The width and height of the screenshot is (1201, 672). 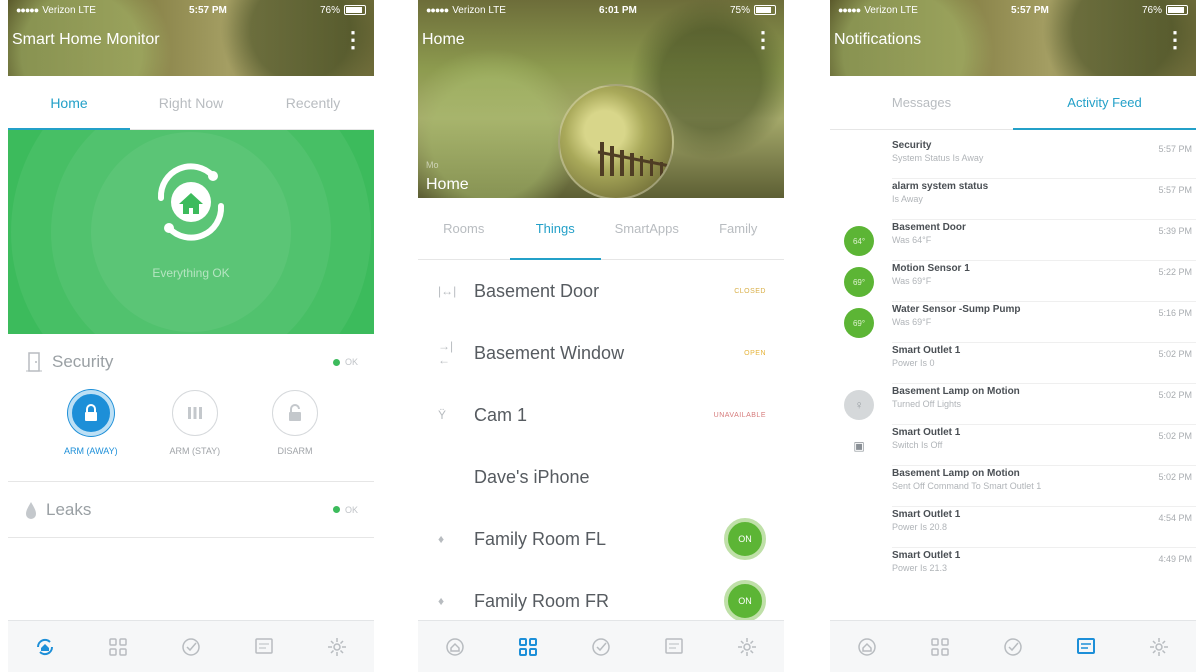 What do you see at coordinates (191, 232) in the screenshot?
I see `status-hero: Everything OK` at bounding box center [191, 232].